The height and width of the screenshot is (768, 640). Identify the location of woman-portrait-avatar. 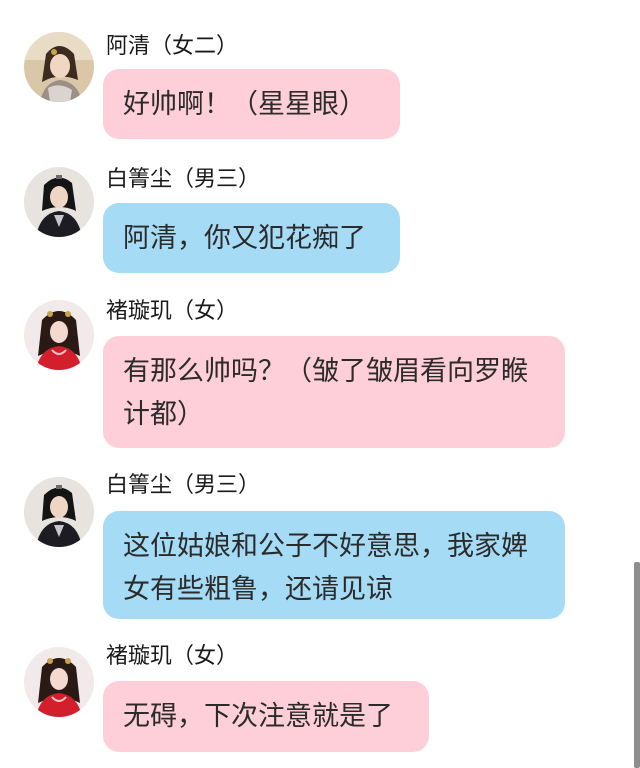
(59, 67).